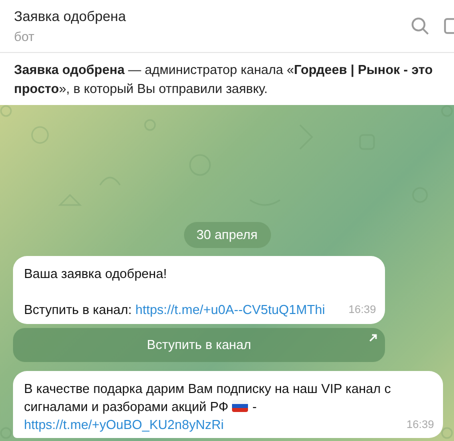 The width and height of the screenshot is (454, 441). I want to click on message-text: Ваша заявка одобрена!, so click(96, 273).